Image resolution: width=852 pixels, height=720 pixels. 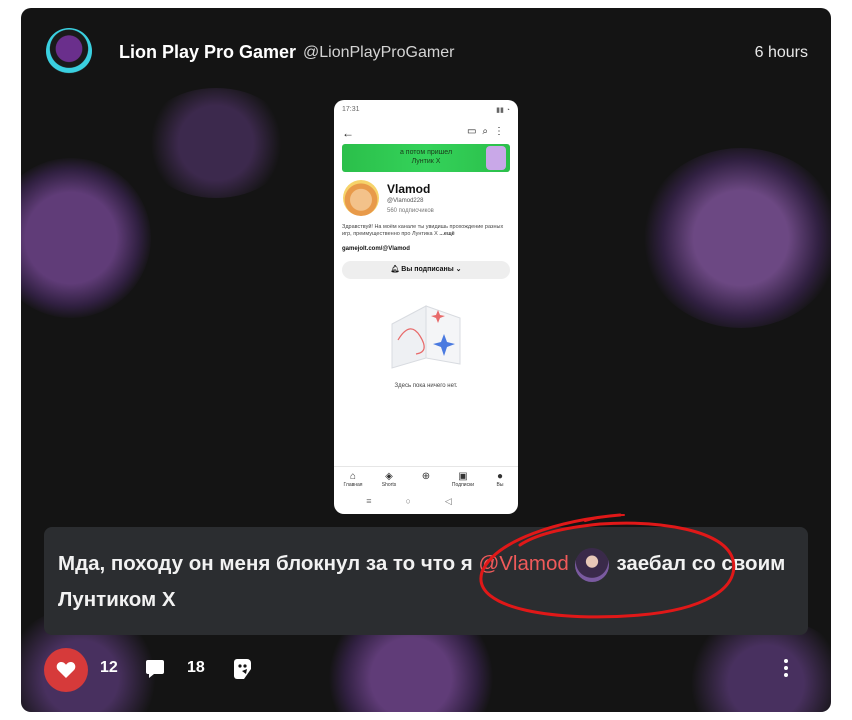 I want to click on phone-status-icons: ▮▮ ◔, so click(x=503, y=110).